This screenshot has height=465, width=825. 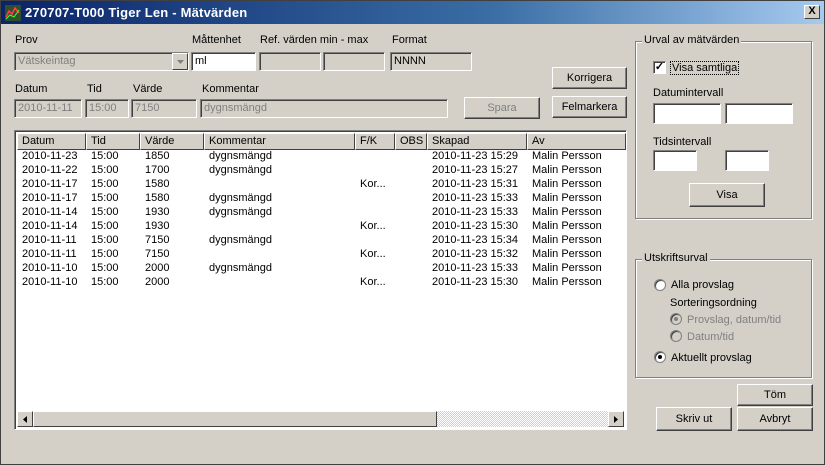 I want to click on ref-max-field, so click(x=354, y=61).